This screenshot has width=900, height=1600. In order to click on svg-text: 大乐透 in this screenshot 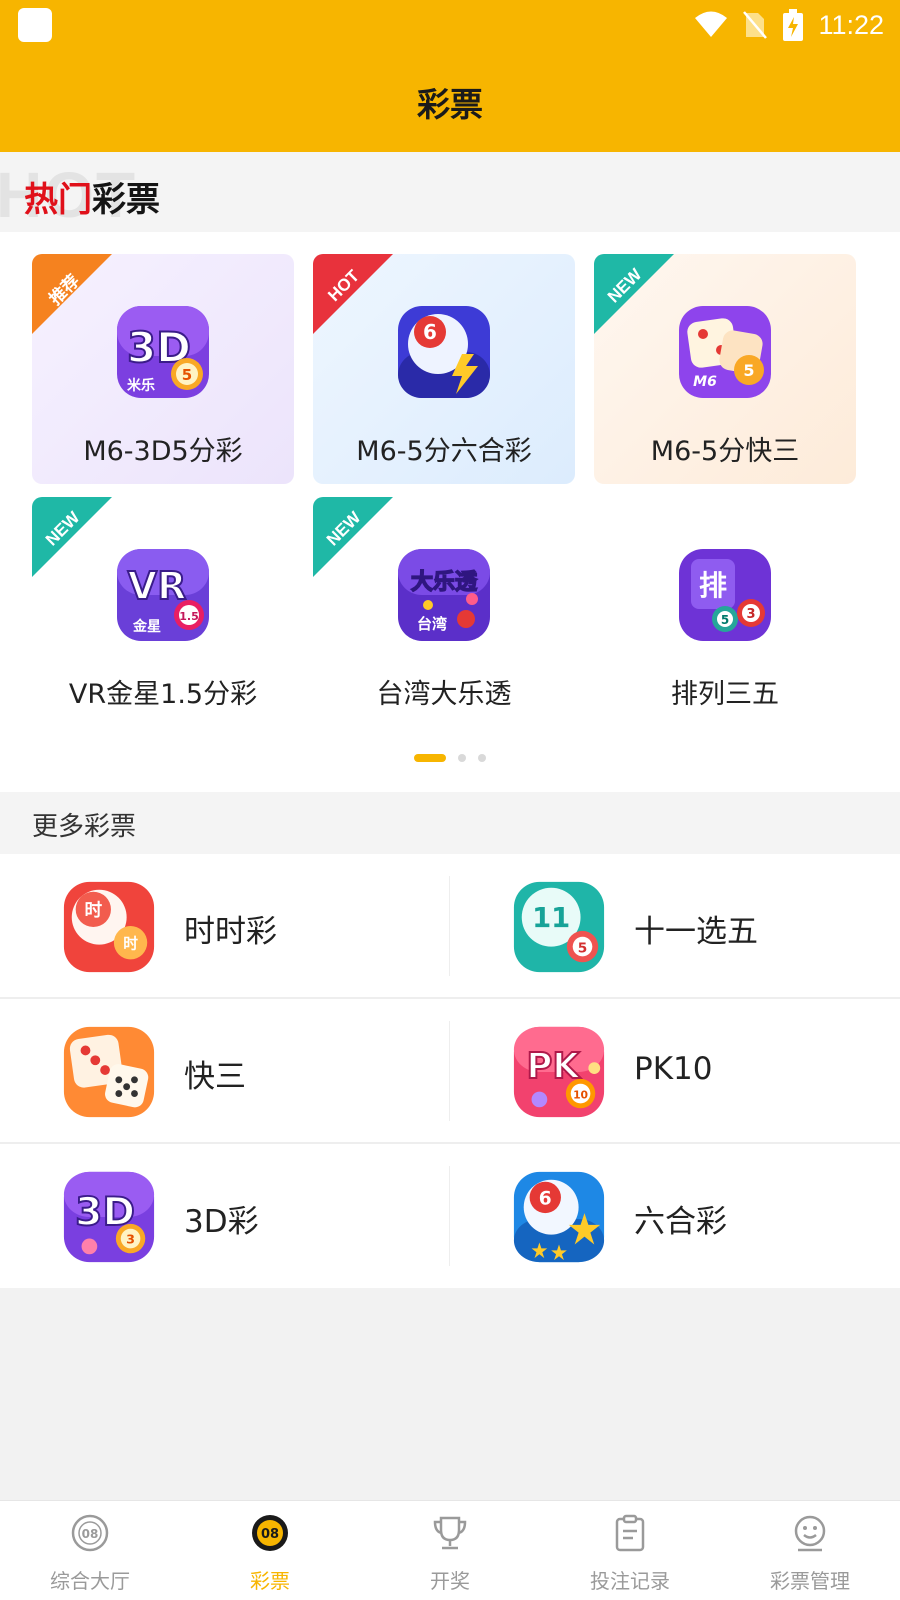, I will do `click(444, 582)`.